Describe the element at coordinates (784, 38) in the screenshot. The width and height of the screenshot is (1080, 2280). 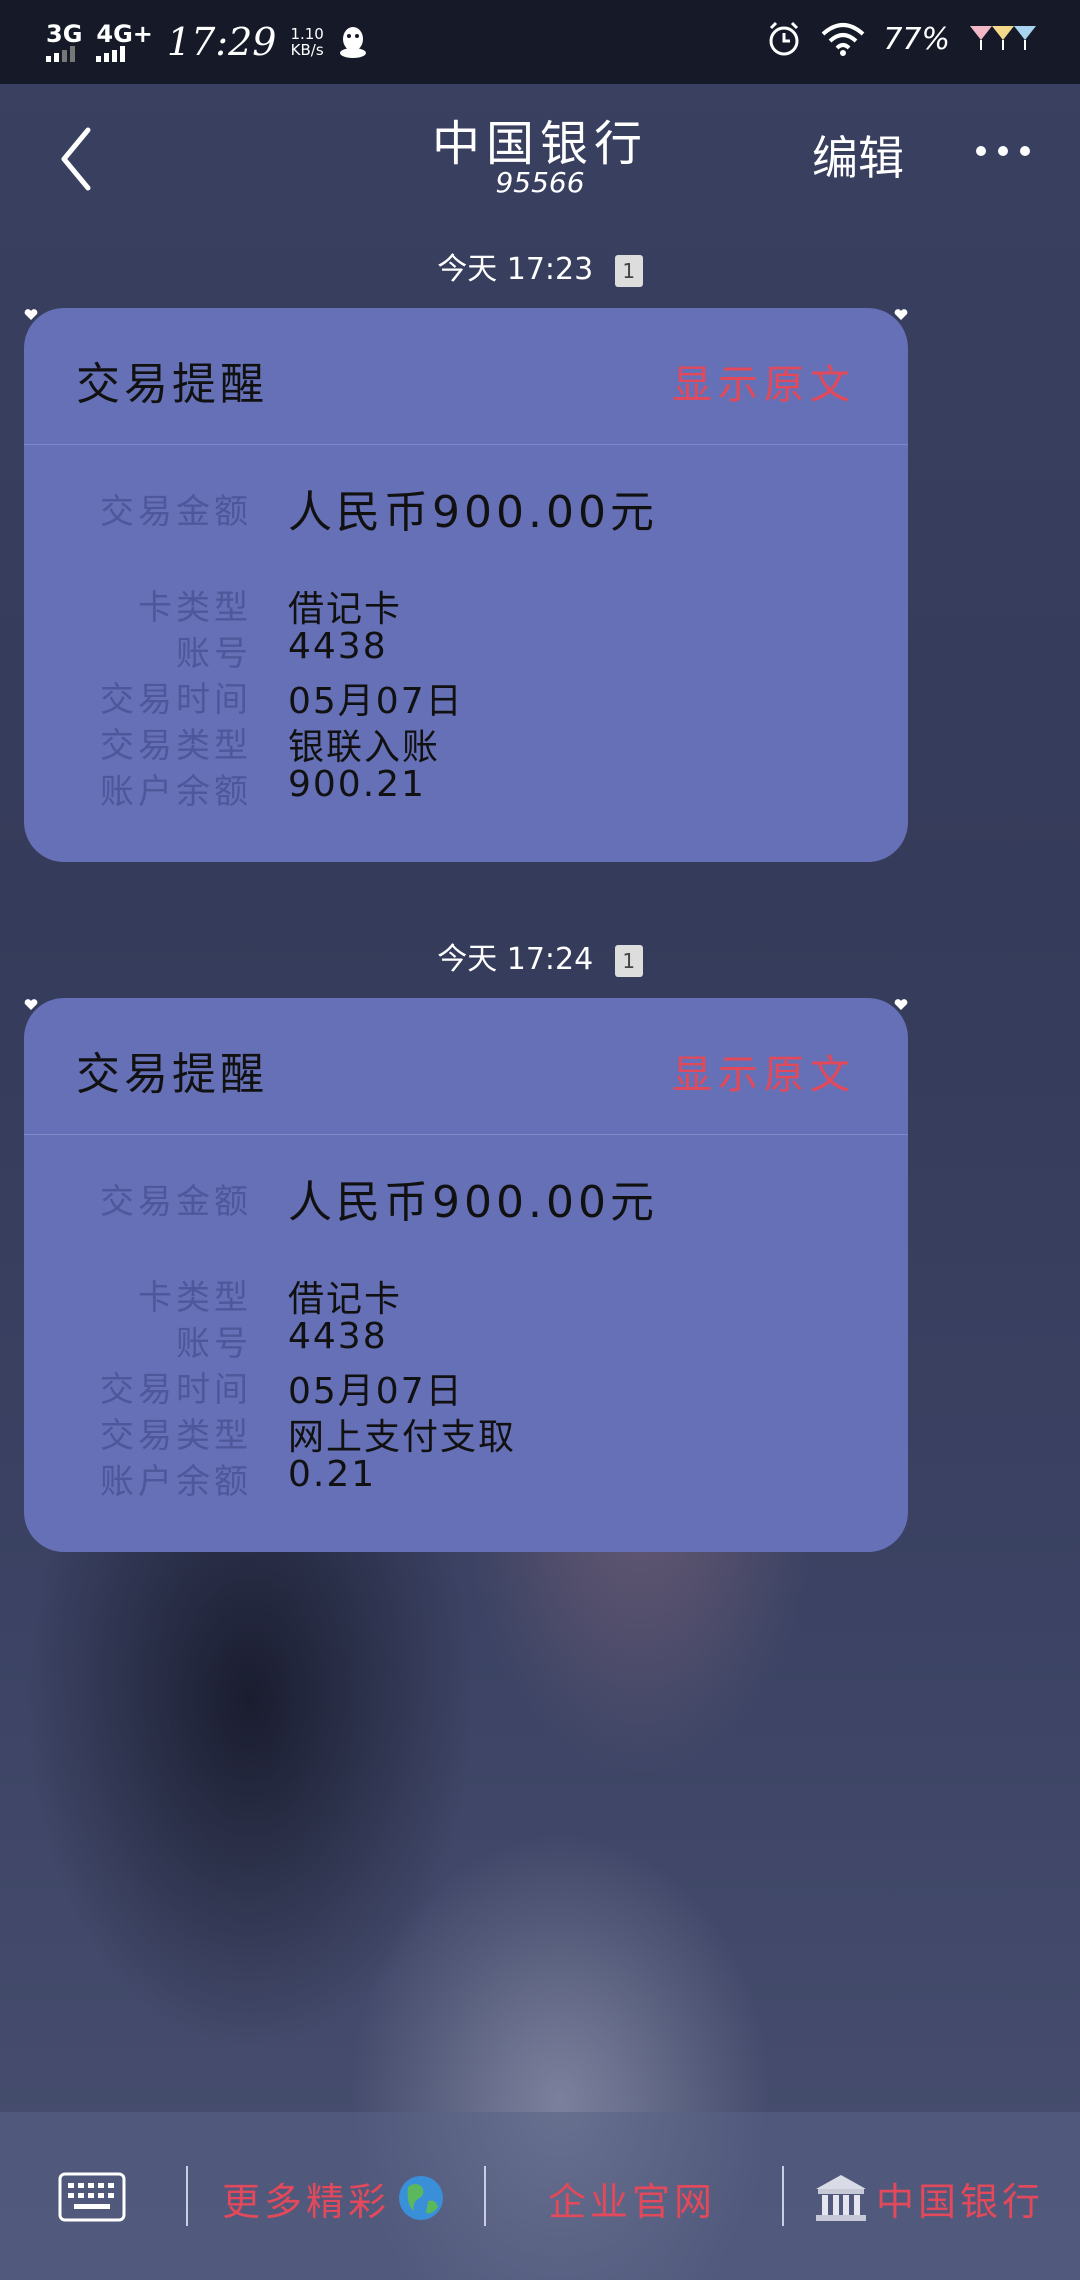
I see `alarm-icon` at that location.